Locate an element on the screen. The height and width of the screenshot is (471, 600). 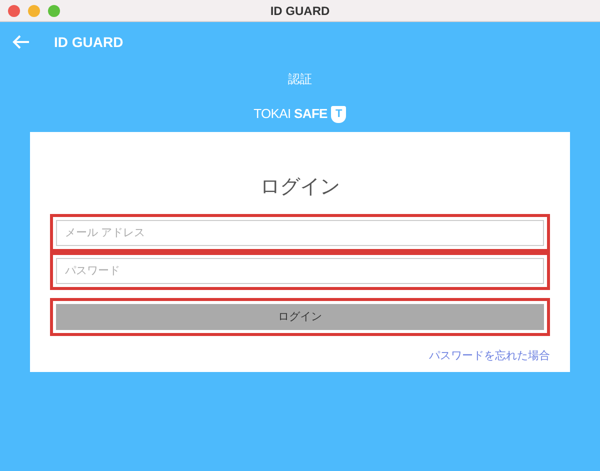
section-title: 認証 is located at coordinates (300, 79).